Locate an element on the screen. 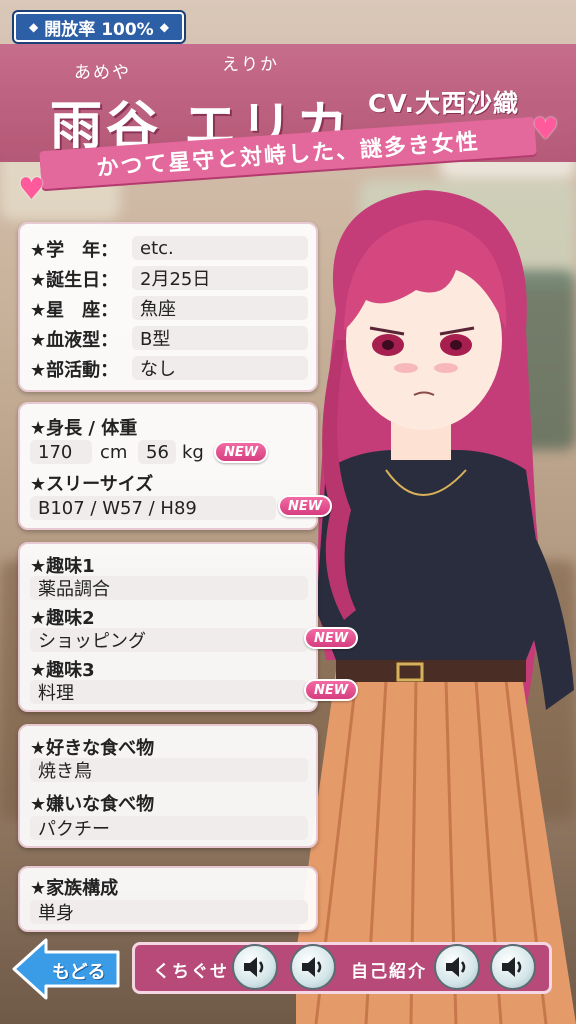  sign-value: 魚座 is located at coordinates (220, 308).